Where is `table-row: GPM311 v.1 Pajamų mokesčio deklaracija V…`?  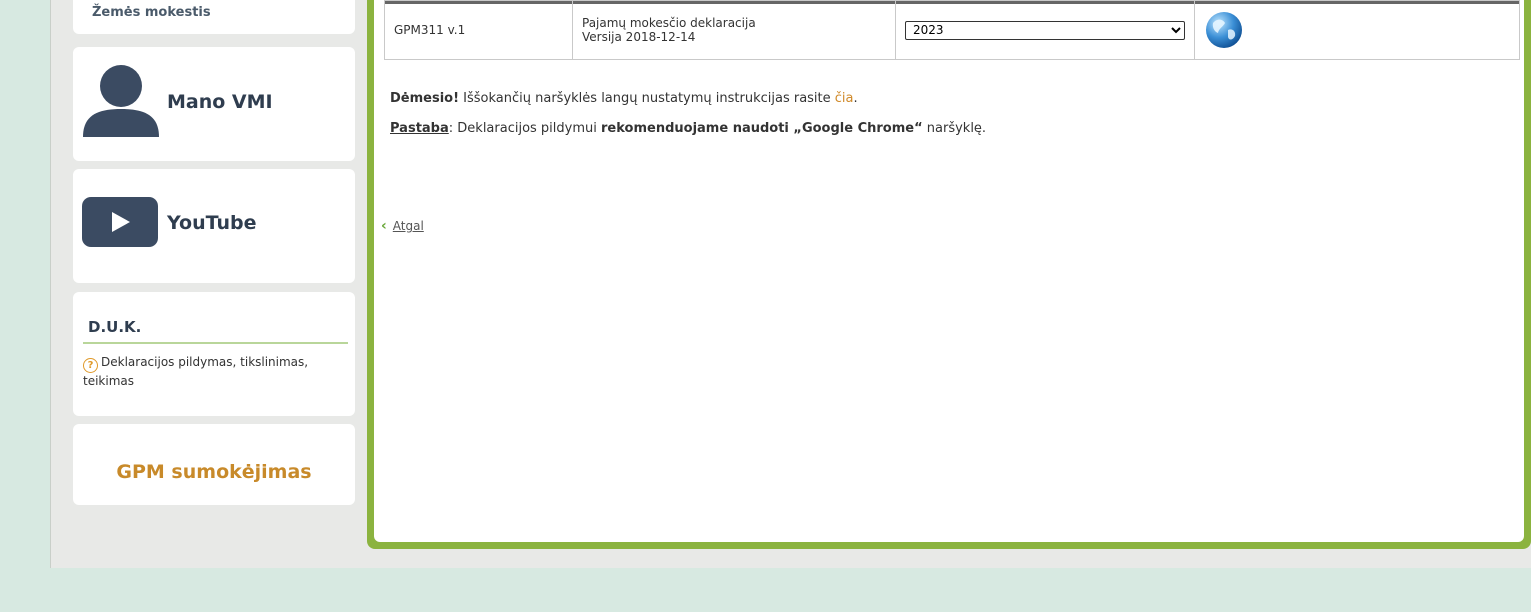 table-row: GPM311 v.1 Pajamų mokesčio deklaracija V… is located at coordinates (952, 30).